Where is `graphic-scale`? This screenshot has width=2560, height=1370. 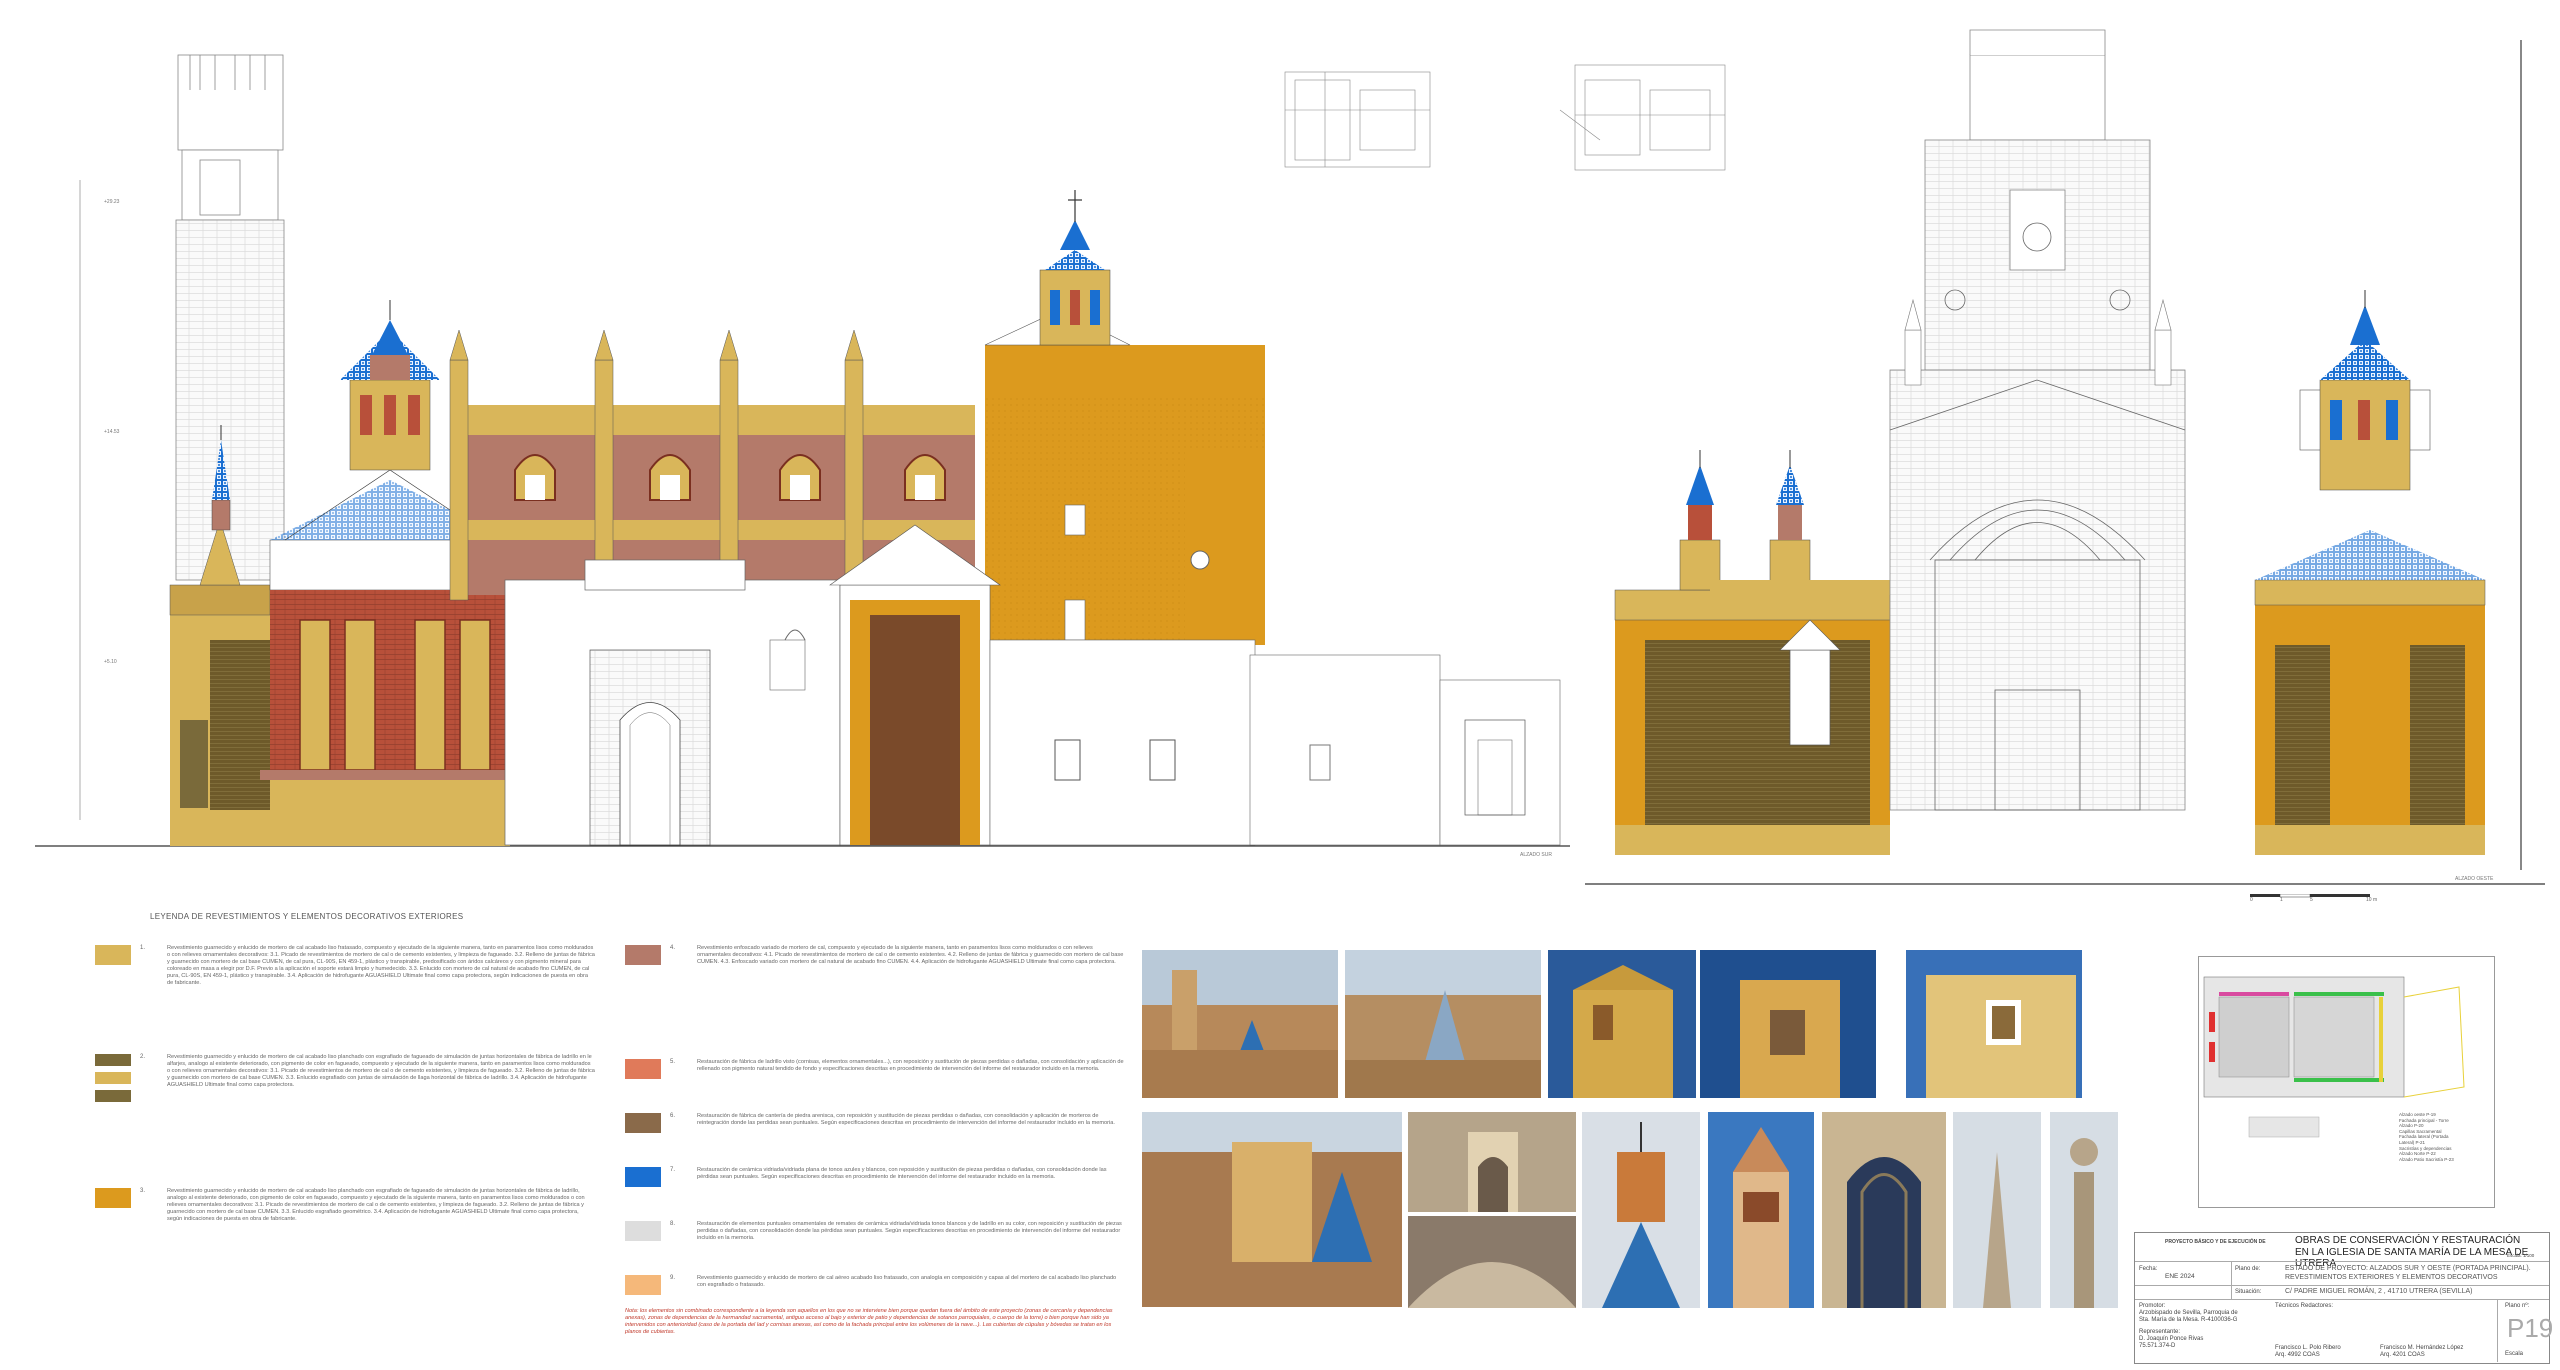
graphic-scale is located at coordinates (2325, 893).